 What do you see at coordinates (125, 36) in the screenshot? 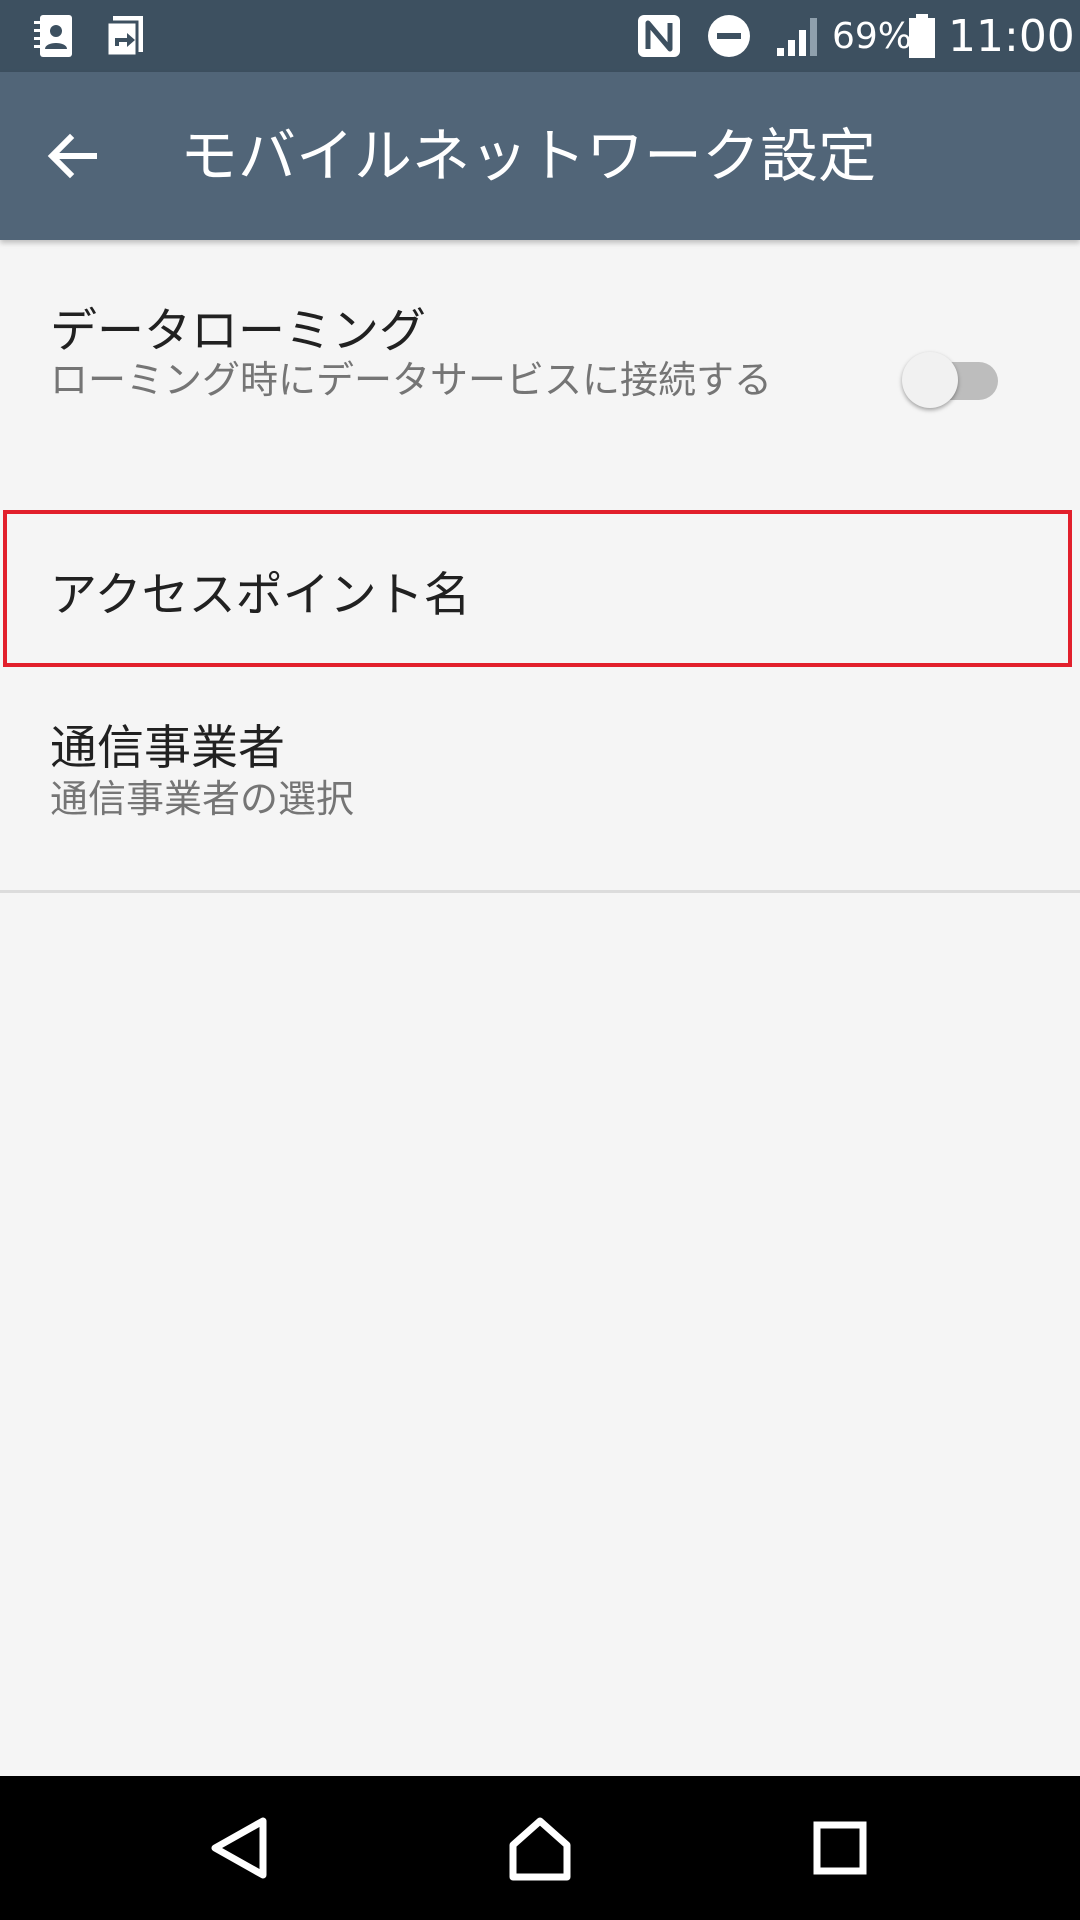
I see `transfer-icon` at bounding box center [125, 36].